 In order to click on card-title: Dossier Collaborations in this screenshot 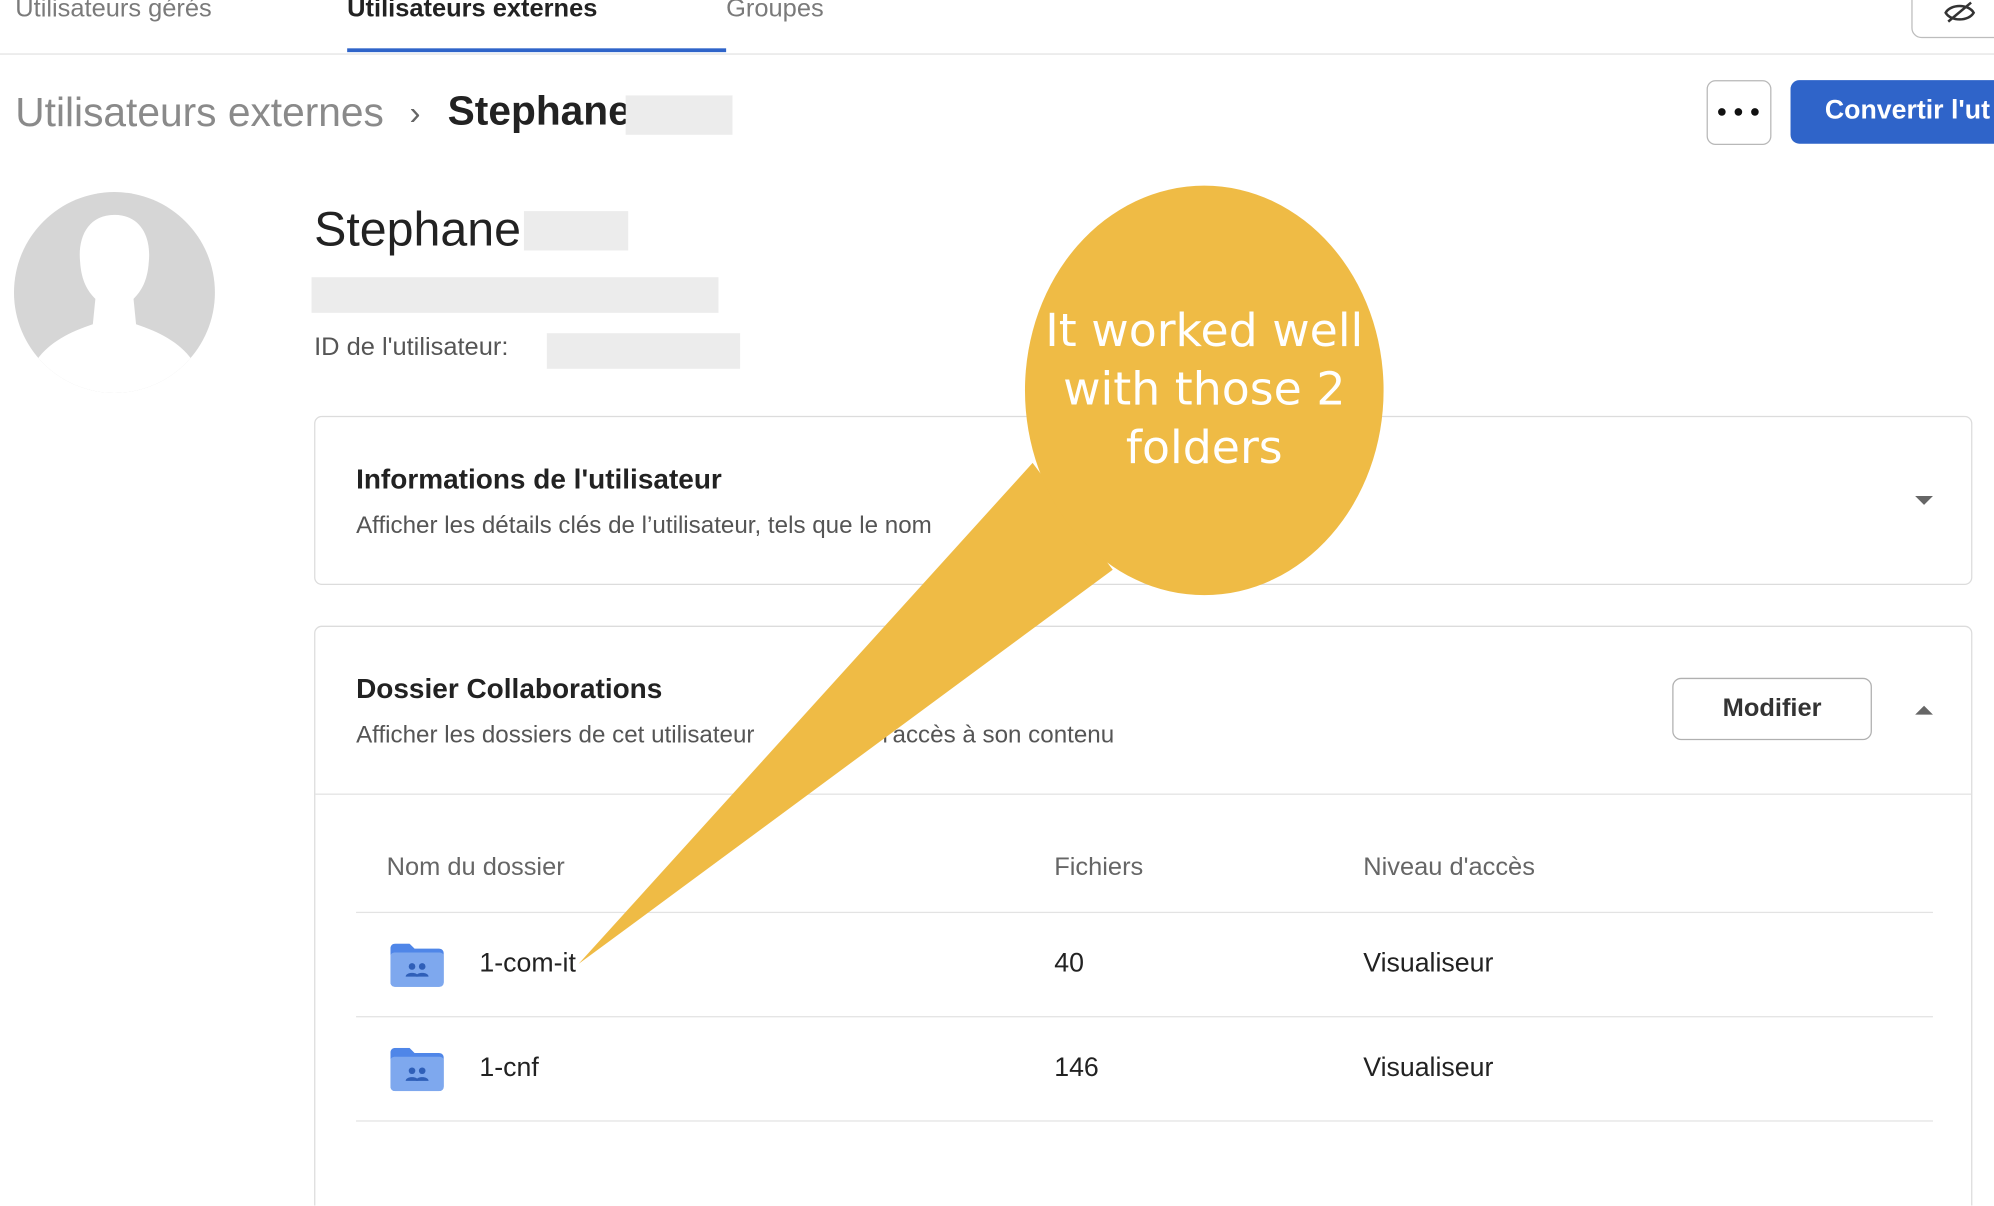, I will do `click(509, 688)`.